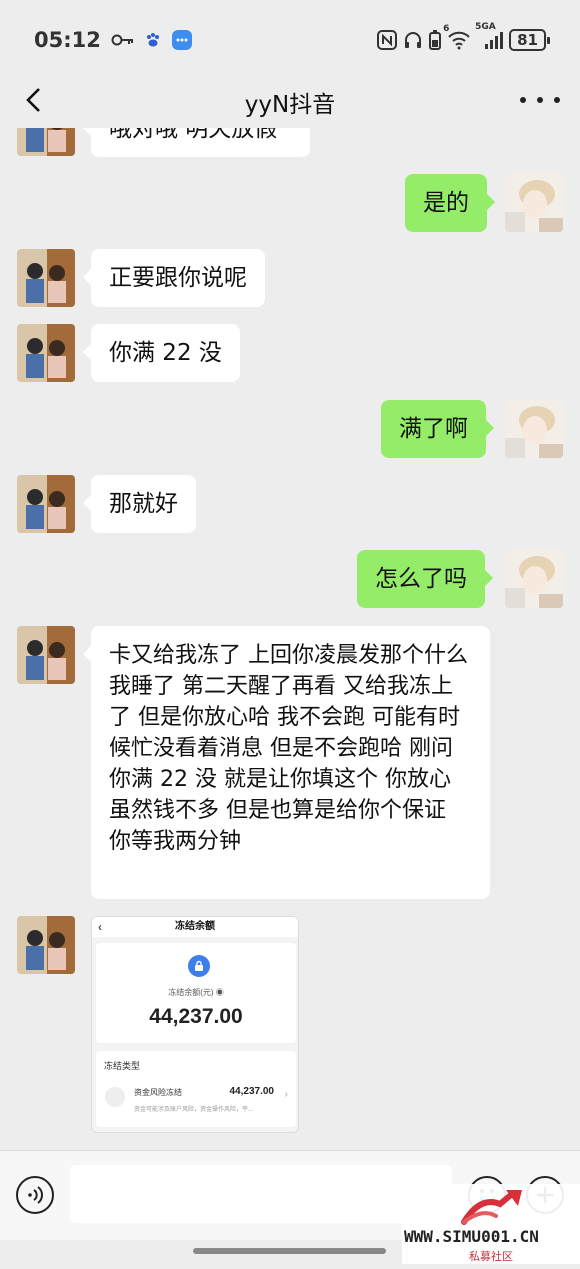 The height and width of the screenshot is (1269, 580). What do you see at coordinates (122, 1066) in the screenshot?
I see `freeze-type-label: 冻结类型` at bounding box center [122, 1066].